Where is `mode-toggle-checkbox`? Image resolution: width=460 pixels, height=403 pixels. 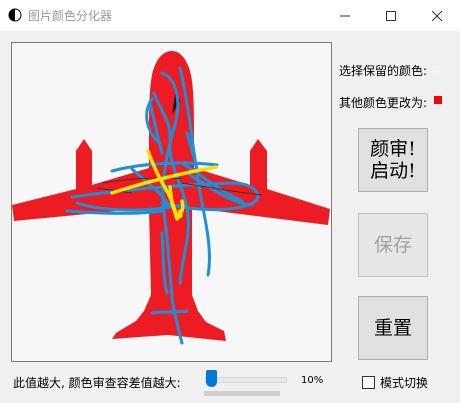
mode-toggle-checkbox is located at coordinates (368, 382).